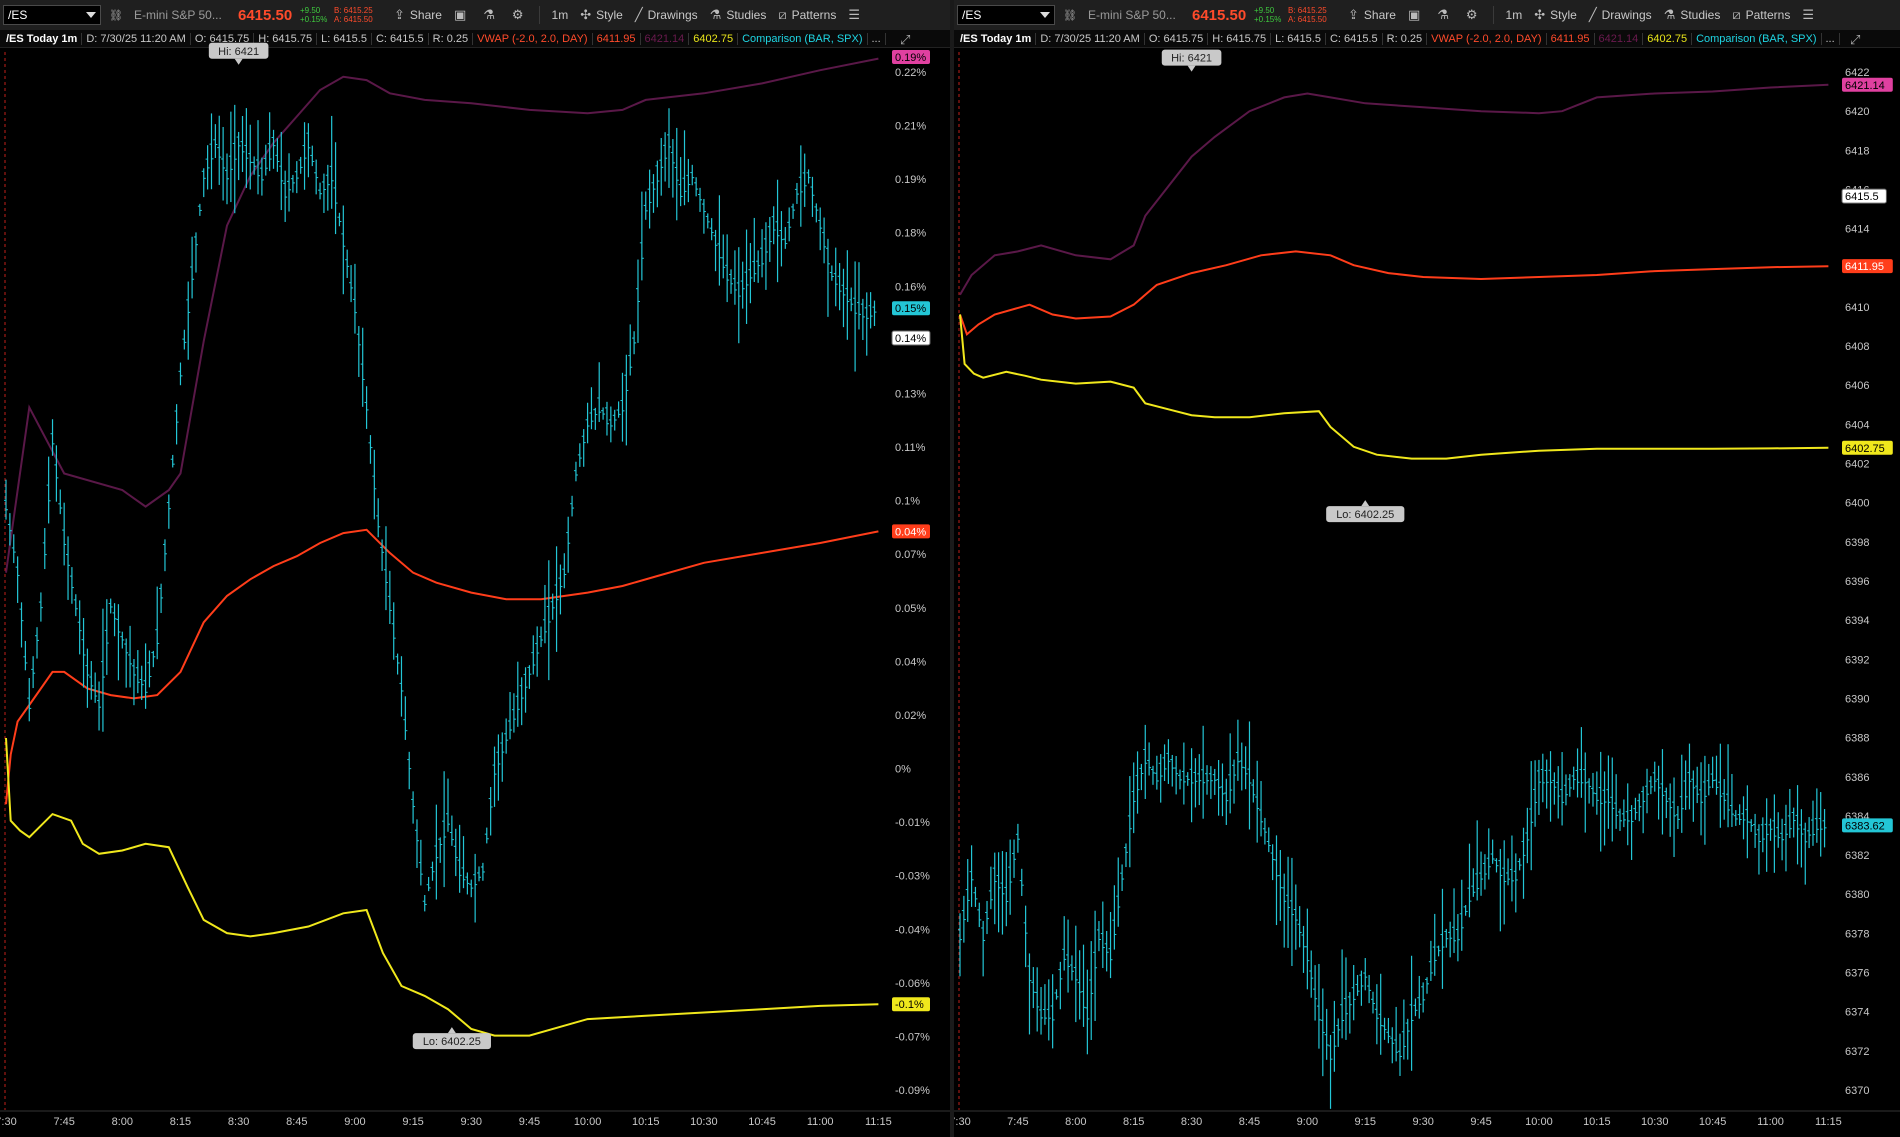 This screenshot has width=1900, height=1137. What do you see at coordinates (1857, 621) in the screenshot?
I see `y-tick-label: 6394` at bounding box center [1857, 621].